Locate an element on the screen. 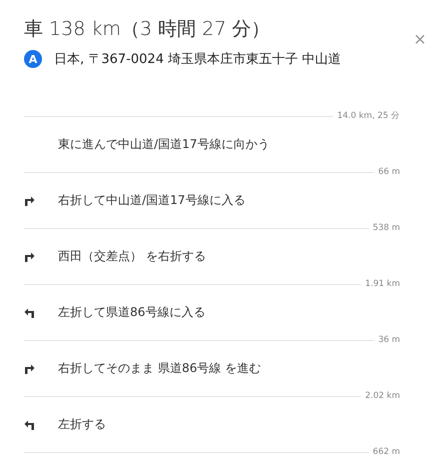  step-instruction: 右折して中山道/国道17号線に入る is located at coordinates (152, 200).